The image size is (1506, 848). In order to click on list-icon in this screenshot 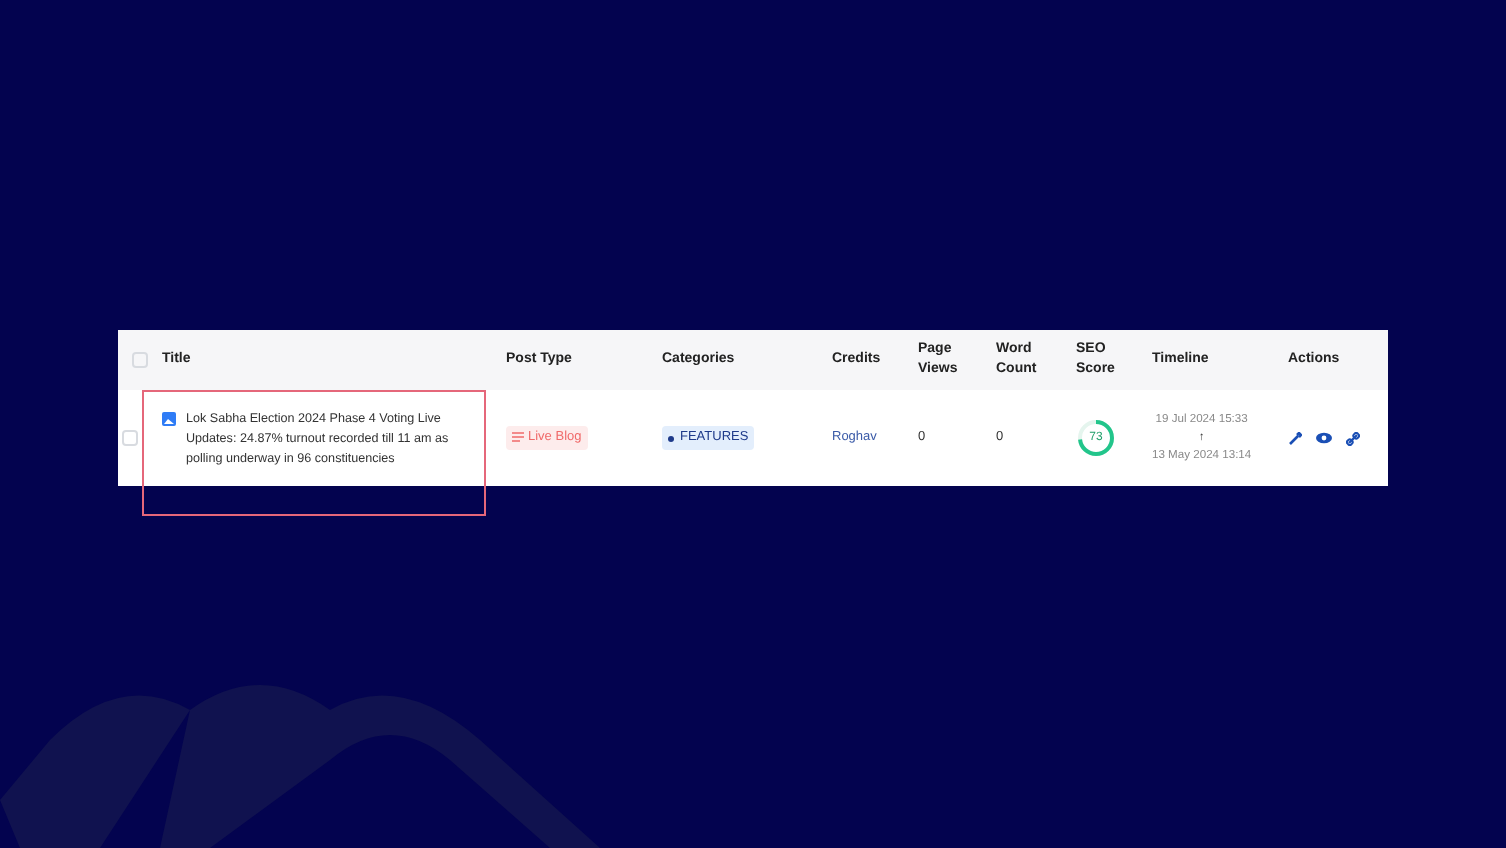, I will do `click(518, 437)`.